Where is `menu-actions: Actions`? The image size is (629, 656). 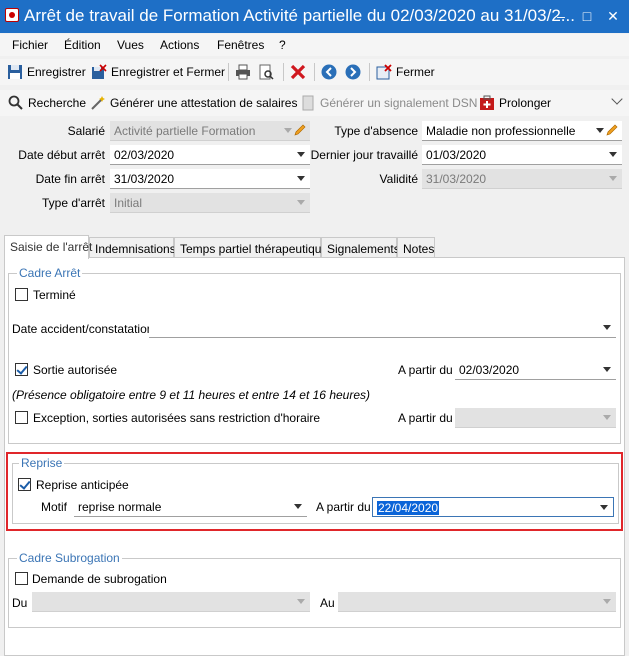 menu-actions: Actions is located at coordinates (179, 45).